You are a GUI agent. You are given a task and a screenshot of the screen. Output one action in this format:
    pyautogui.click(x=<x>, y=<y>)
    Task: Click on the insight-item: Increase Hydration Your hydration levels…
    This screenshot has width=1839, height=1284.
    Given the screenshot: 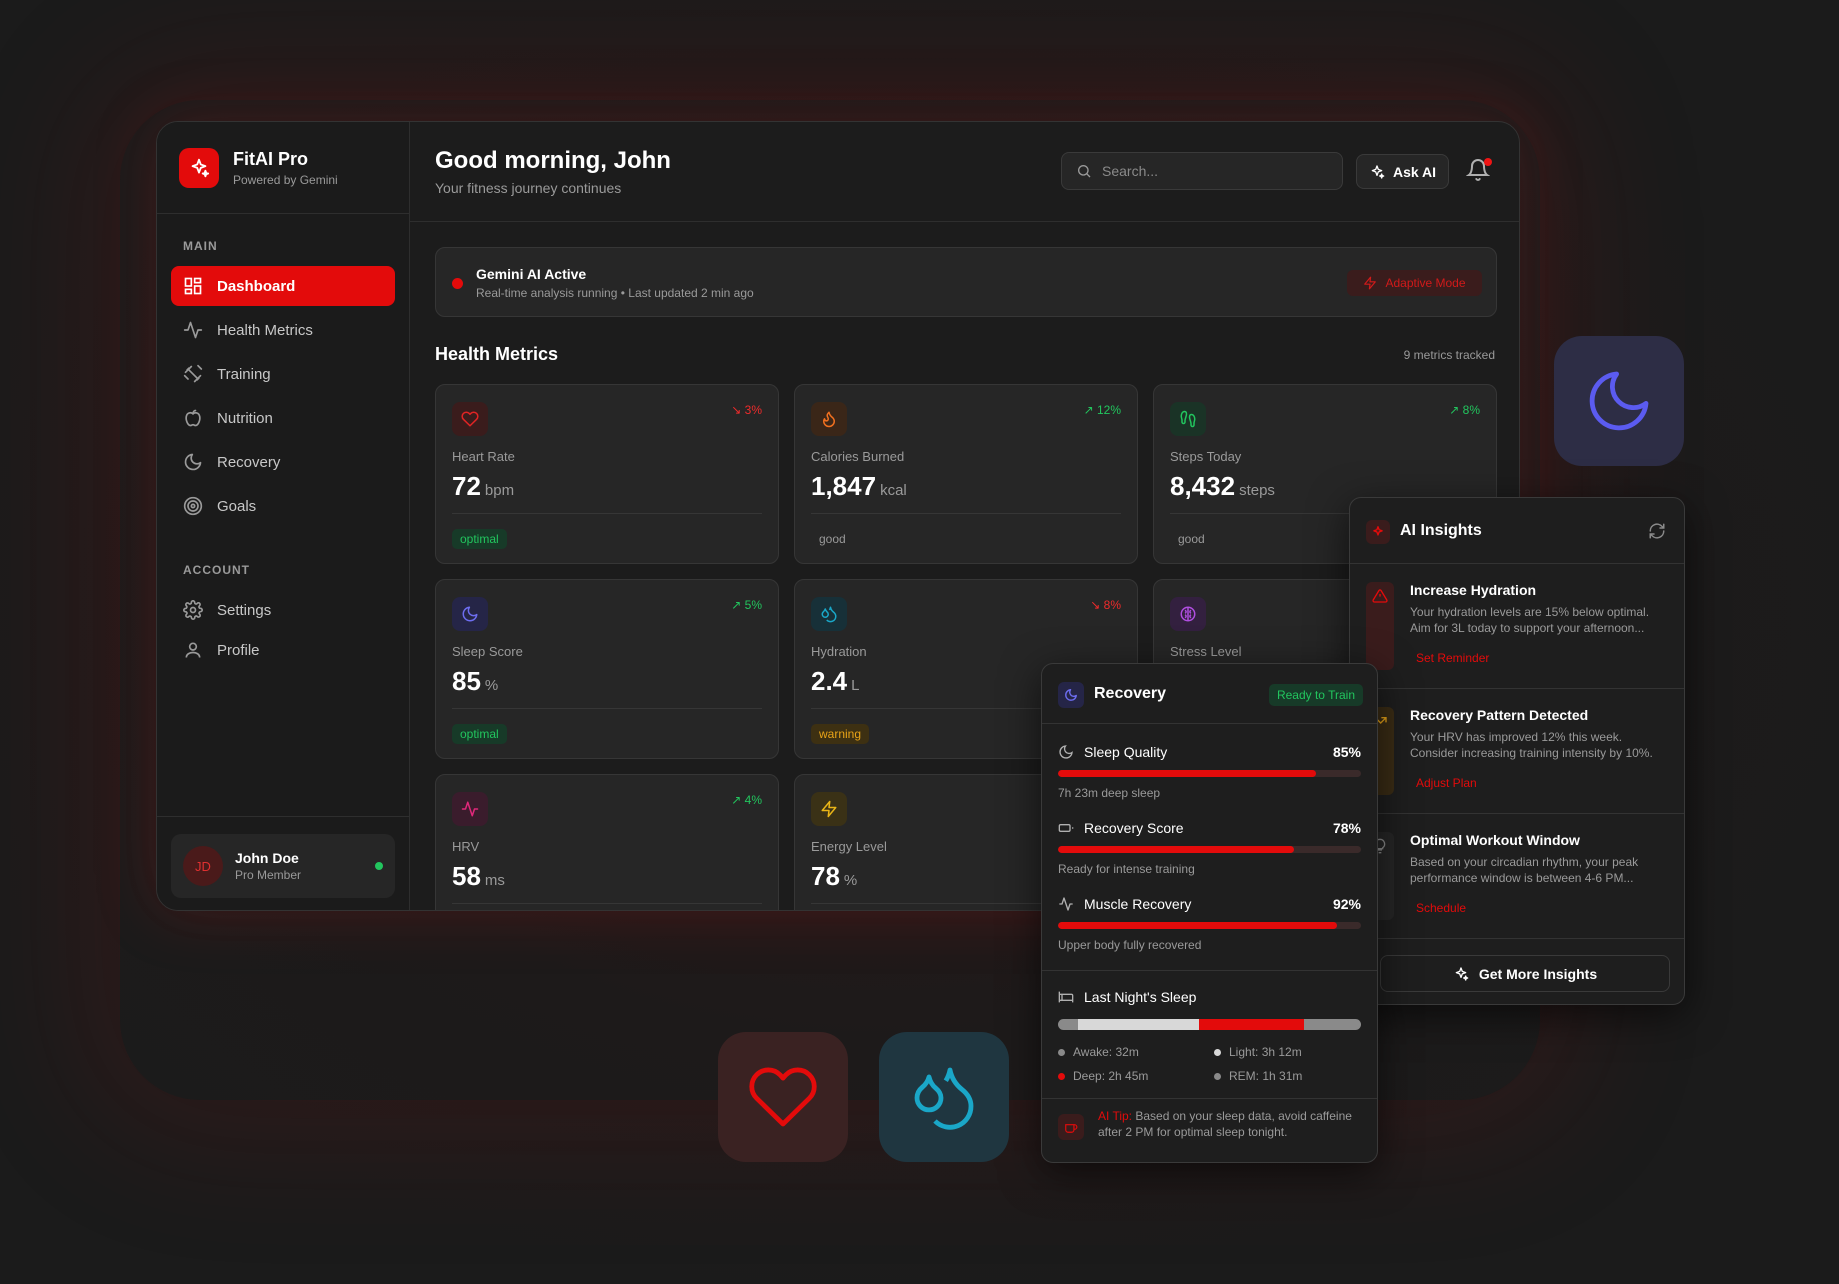 What is the action you would take?
    pyautogui.click(x=1517, y=626)
    